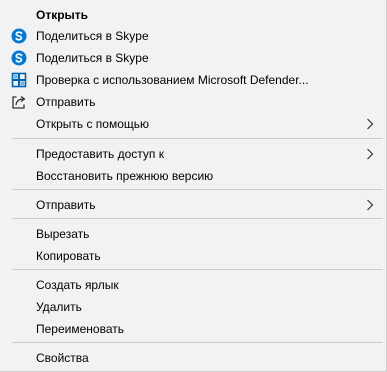 This screenshot has width=387, height=372. What do you see at coordinates (19, 102) in the screenshot?
I see `share-icon` at bounding box center [19, 102].